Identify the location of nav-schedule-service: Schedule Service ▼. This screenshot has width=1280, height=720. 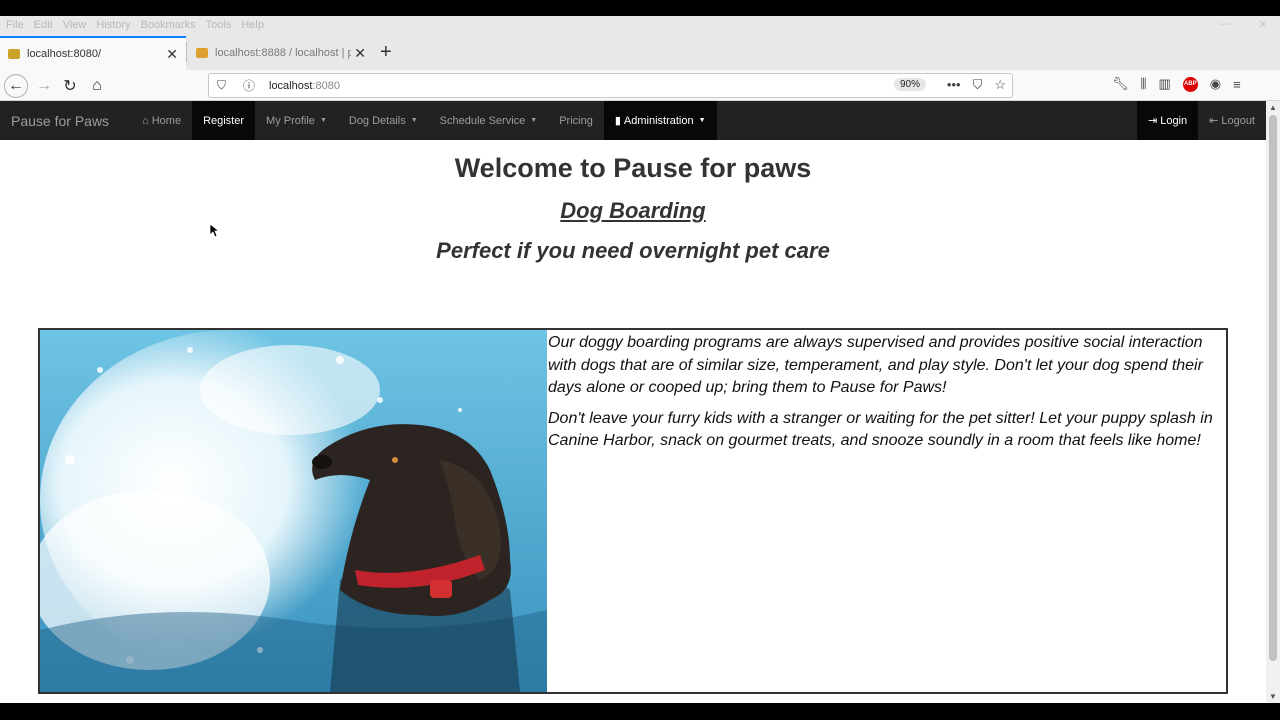
(489, 120).